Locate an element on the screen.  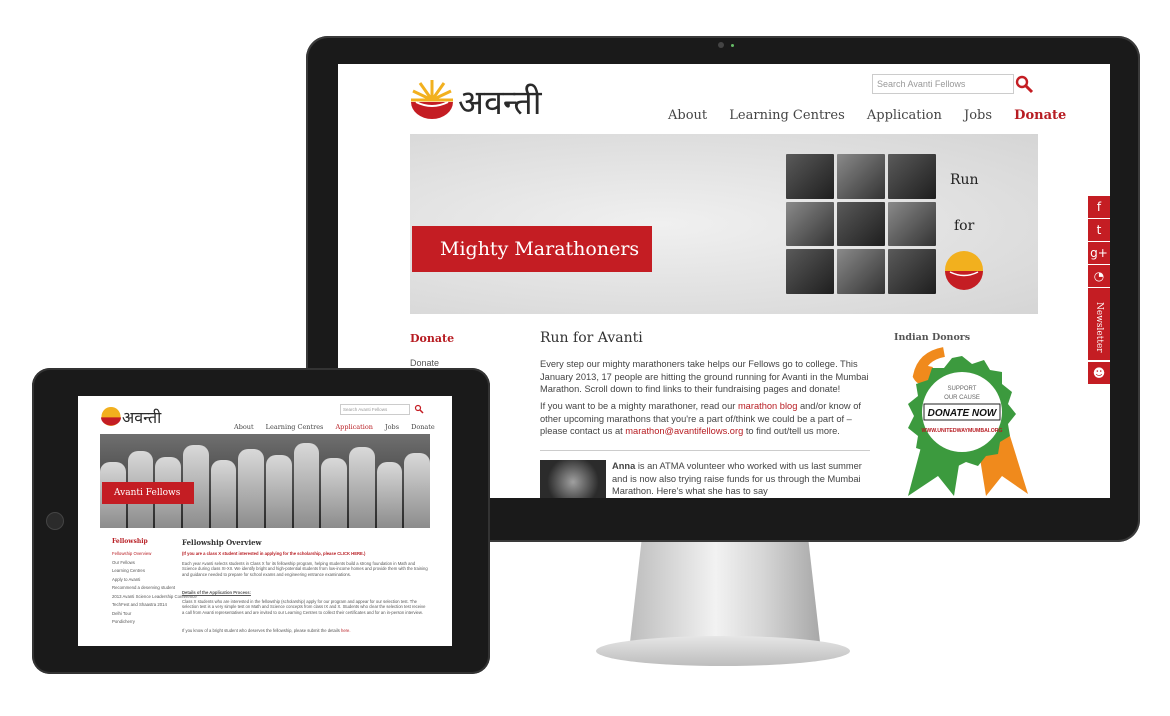
newsletter-label: Newsletter is located at coordinates (1099, 327).